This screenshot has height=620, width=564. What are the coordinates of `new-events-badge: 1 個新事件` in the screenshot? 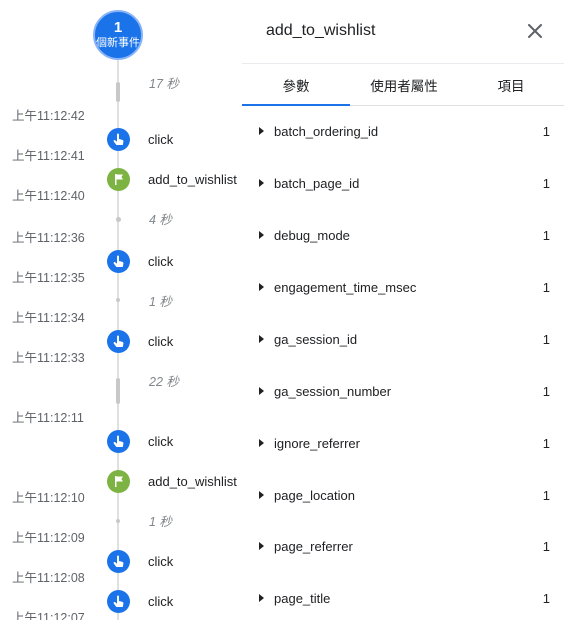 It's located at (118, 35).